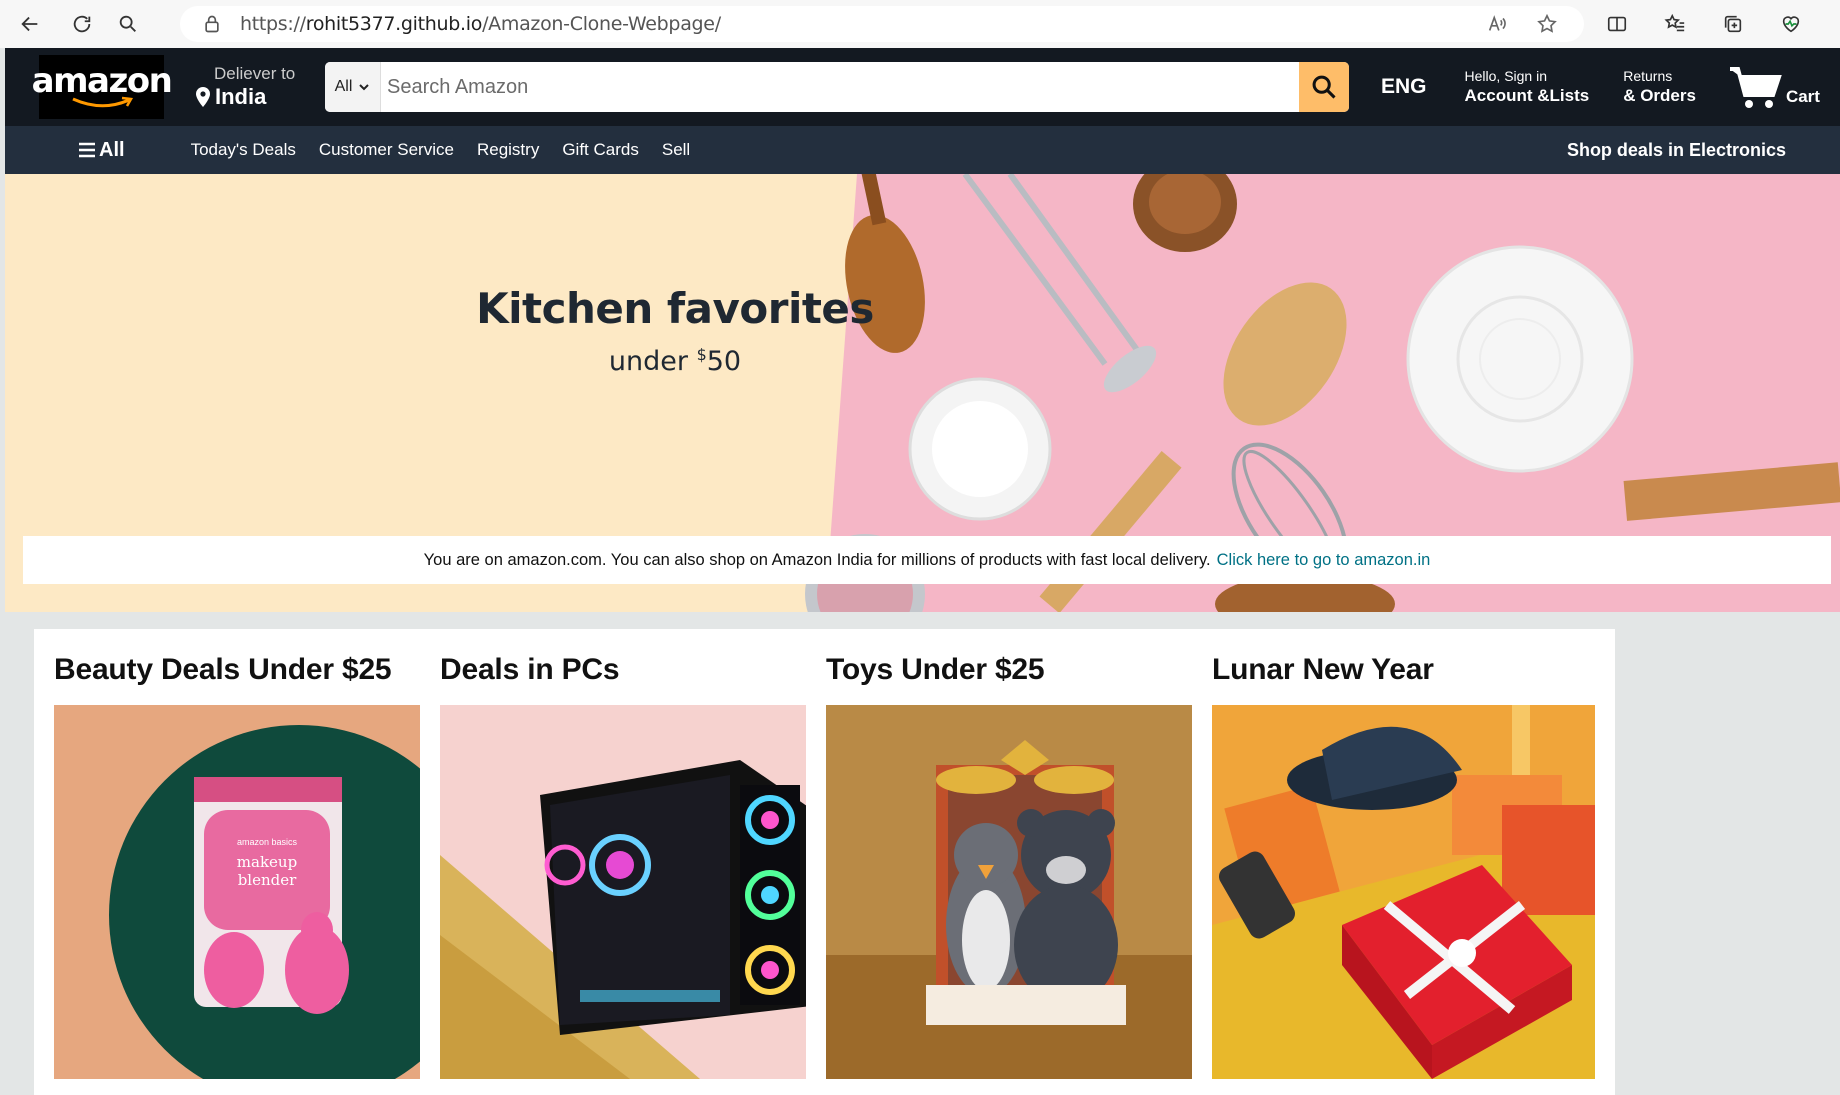  I want to click on subnav-link-todays-deals: Today's Deals, so click(243, 150).